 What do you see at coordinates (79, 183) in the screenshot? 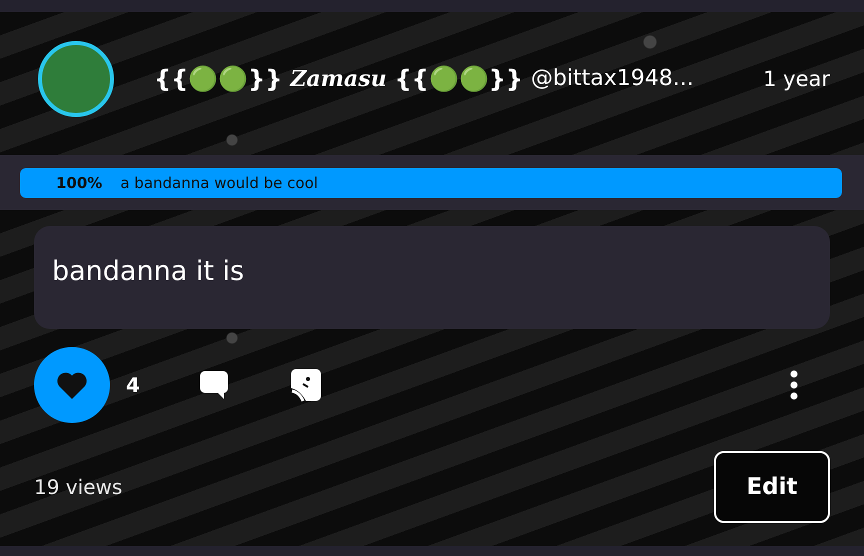
I see `poll-percent: 100%` at bounding box center [79, 183].